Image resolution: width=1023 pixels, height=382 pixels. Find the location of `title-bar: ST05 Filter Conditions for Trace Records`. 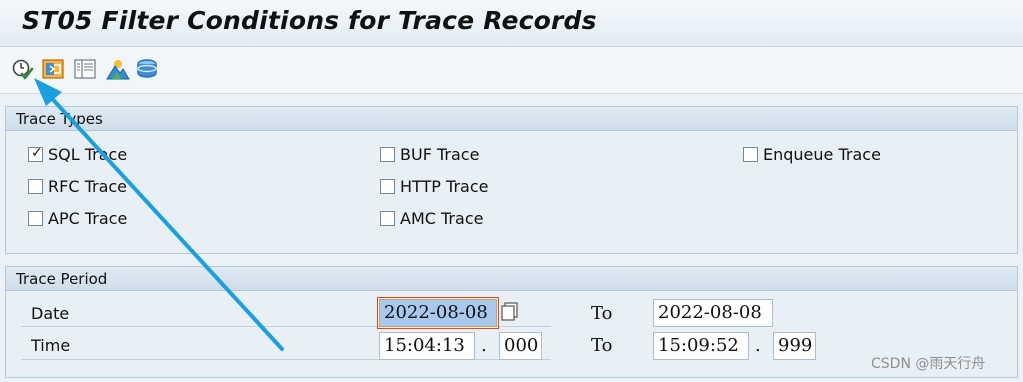

title-bar: ST05 Filter Conditions for Trace Records is located at coordinates (511, 23).